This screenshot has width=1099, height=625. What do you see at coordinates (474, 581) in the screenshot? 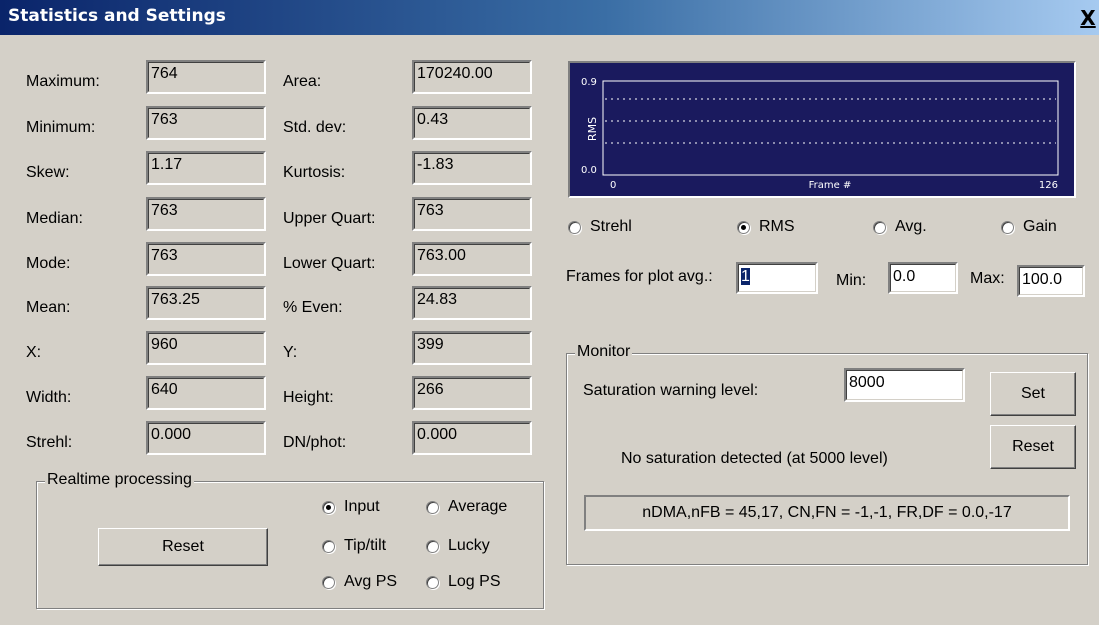
I see `radio-logps-label: Log PS` at bounding box center [474, 581].